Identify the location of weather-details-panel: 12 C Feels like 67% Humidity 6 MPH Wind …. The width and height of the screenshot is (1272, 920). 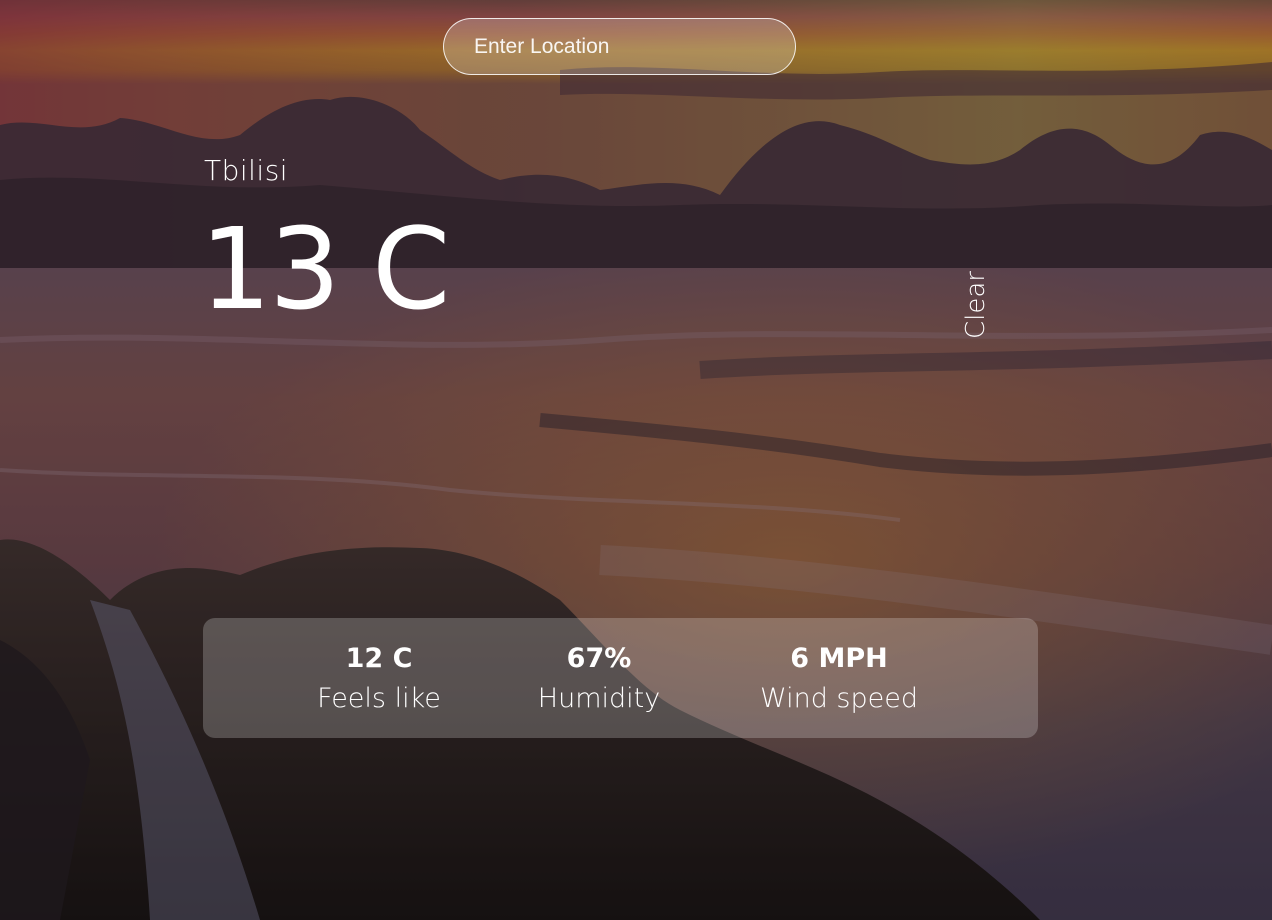
(620, 678).